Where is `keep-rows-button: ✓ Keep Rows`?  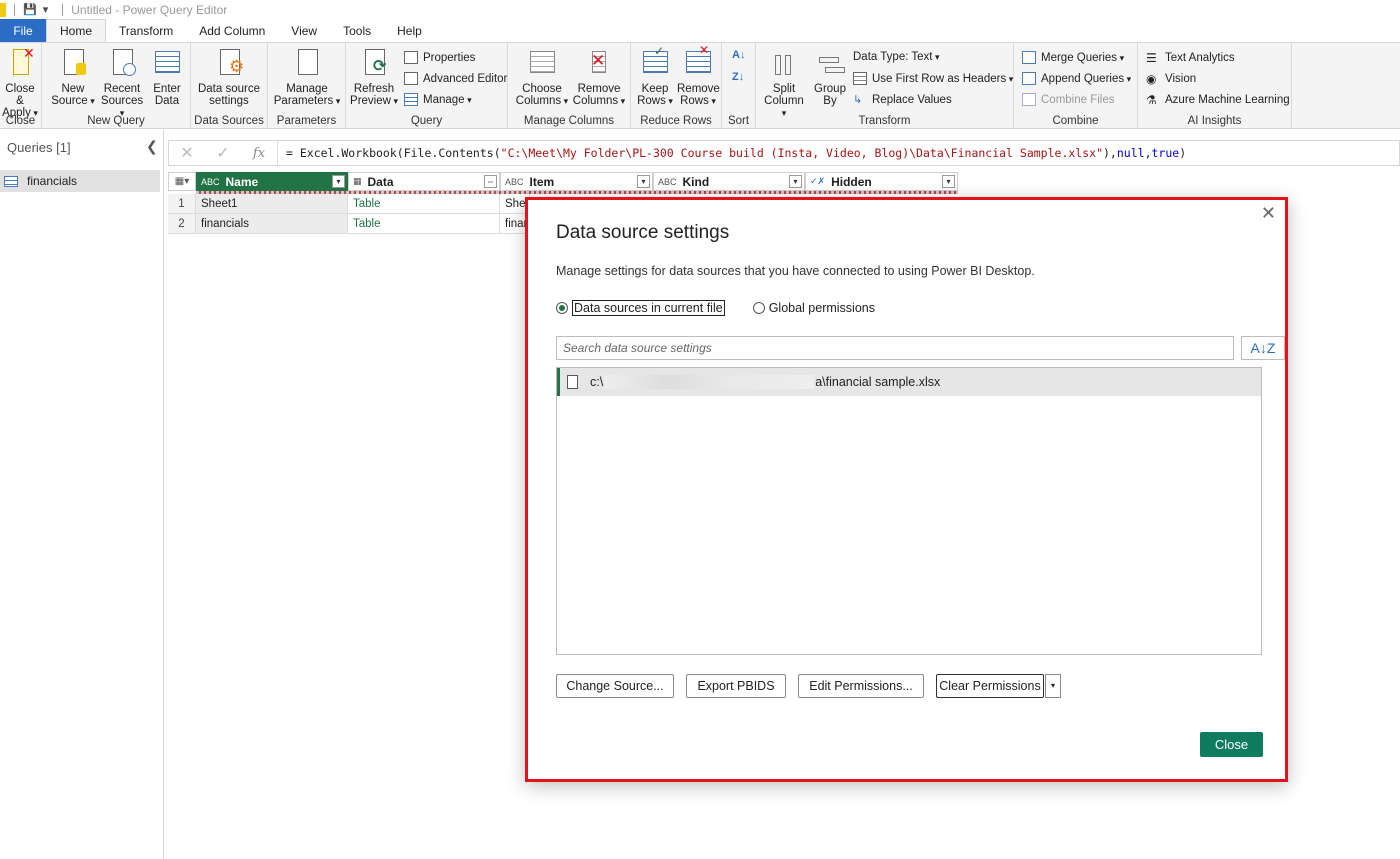 keep-rows-button: ✓ Keep Rows is located at coordinates (655, 76).